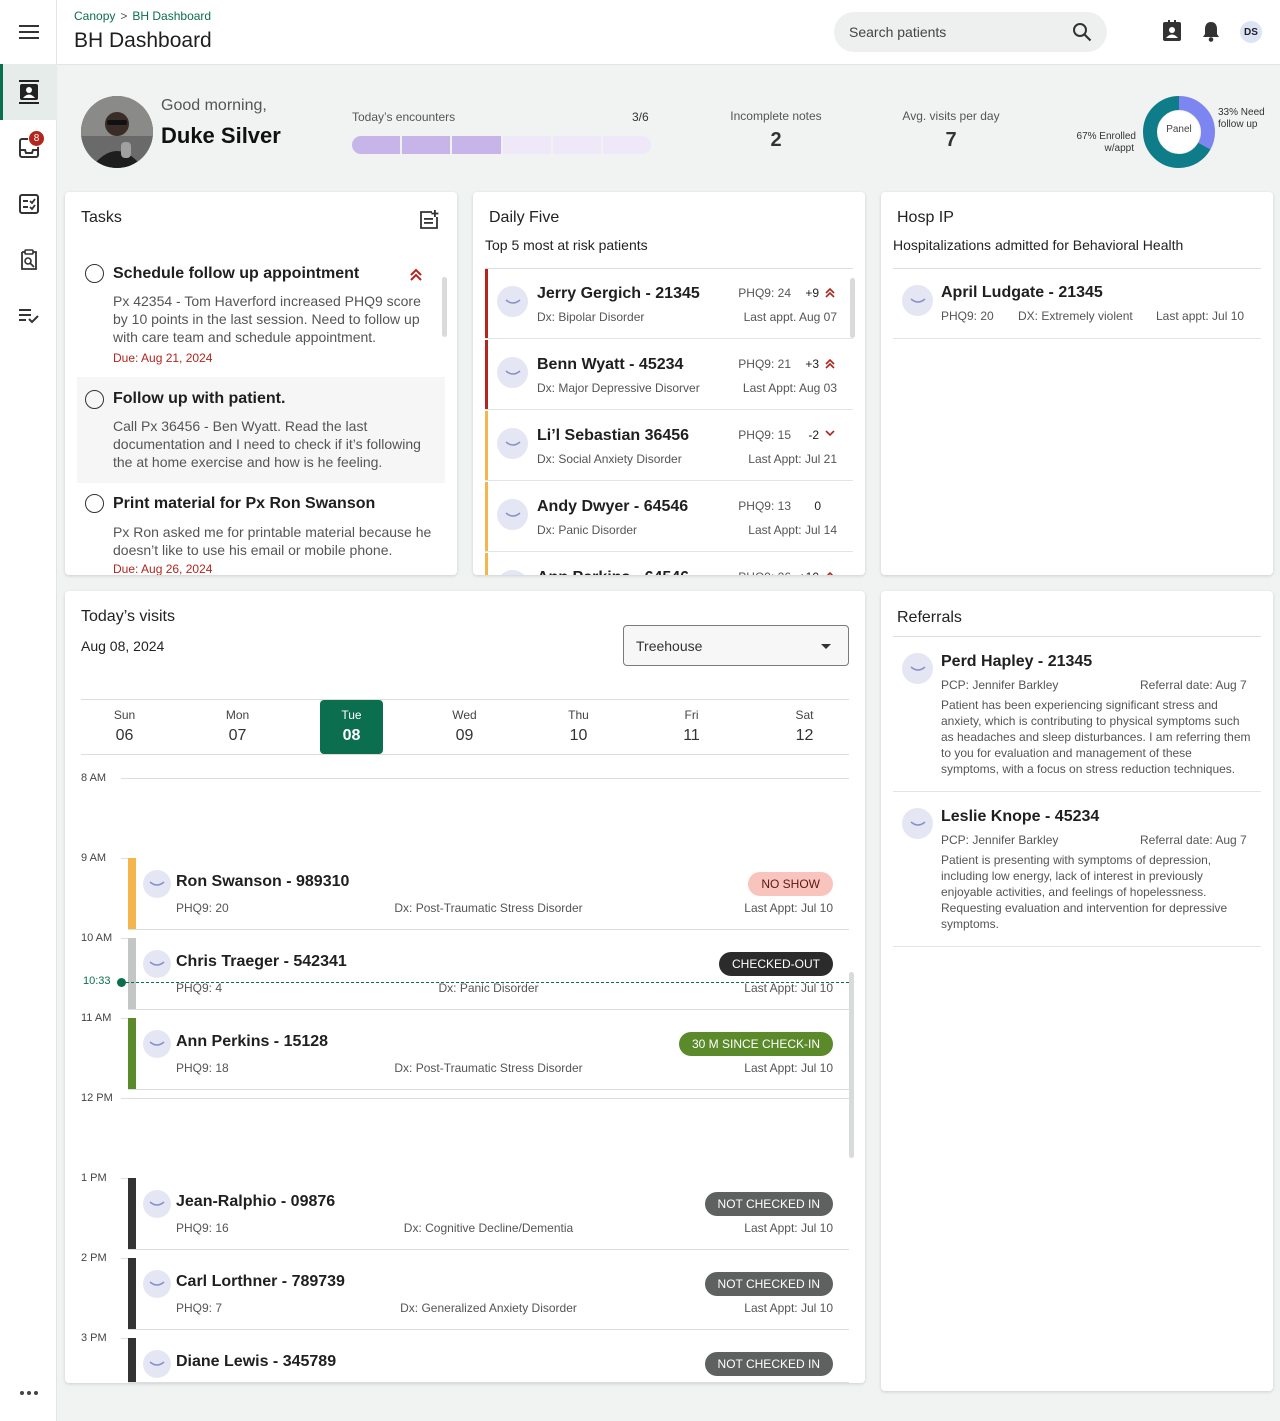  Describe the element at coordinates (488, 1360) in the screenshot. I see `appointment-card: Diane Lewis - 345789 NOT CHECKED IN` at that location.